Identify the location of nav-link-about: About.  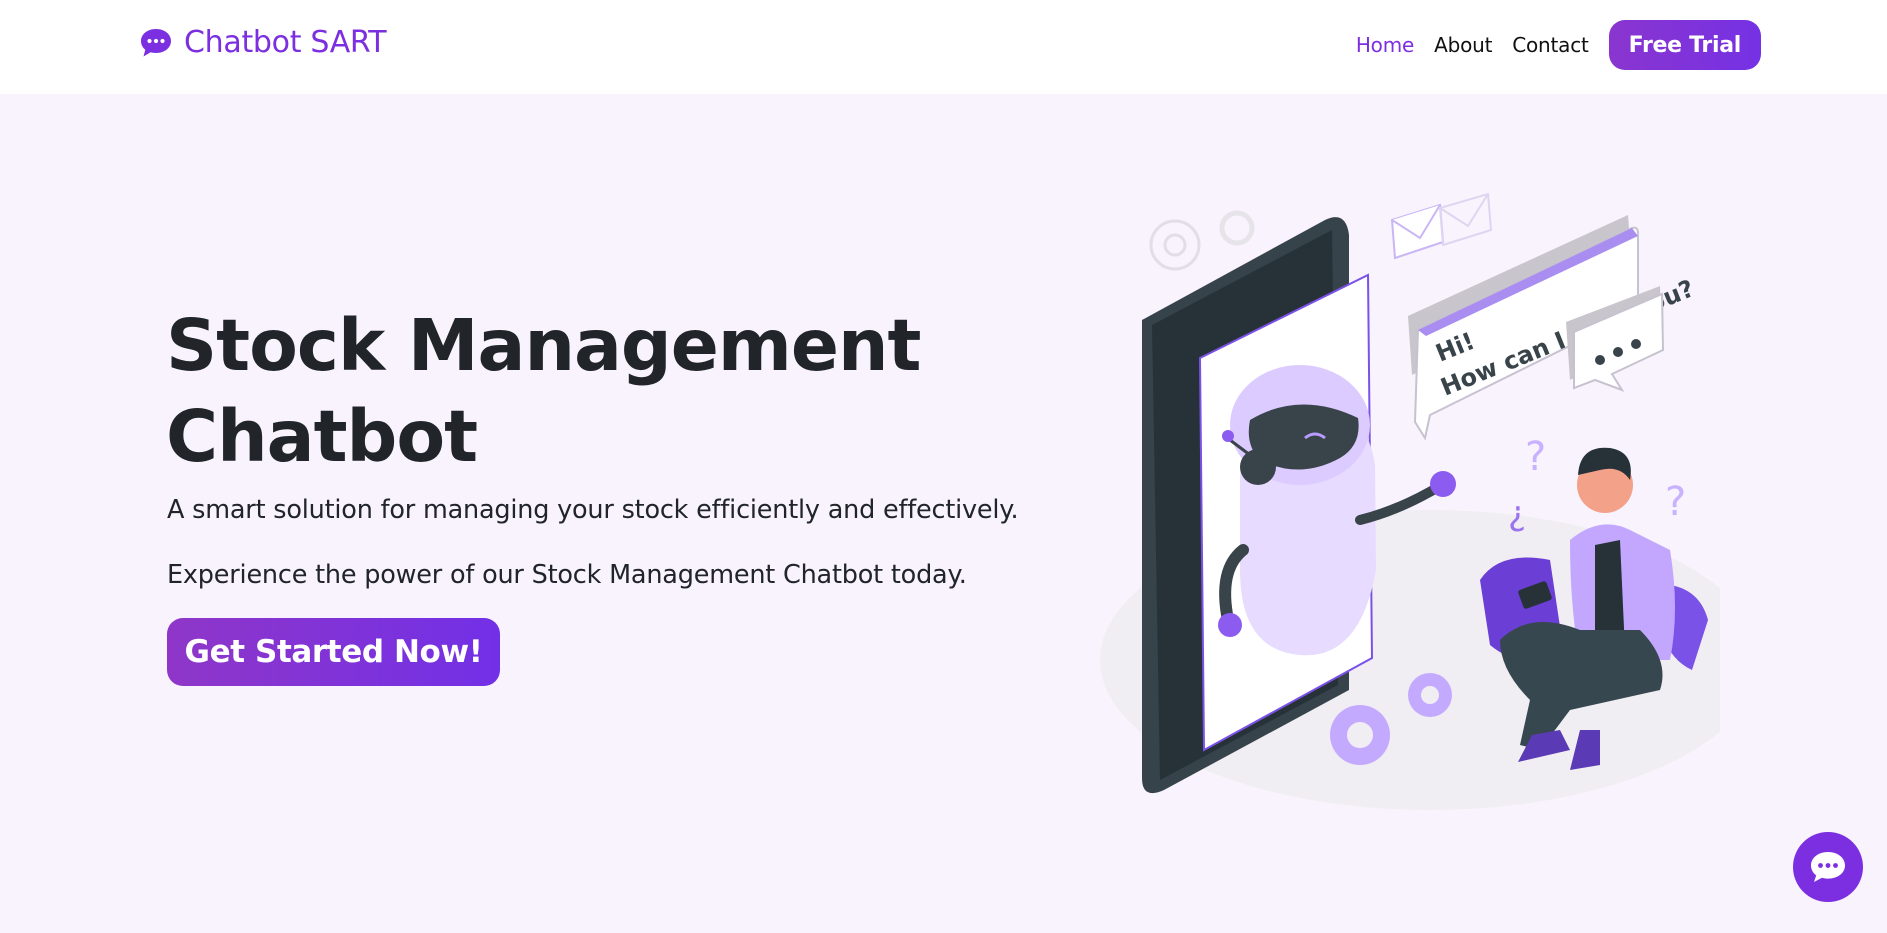
(1463, 45).